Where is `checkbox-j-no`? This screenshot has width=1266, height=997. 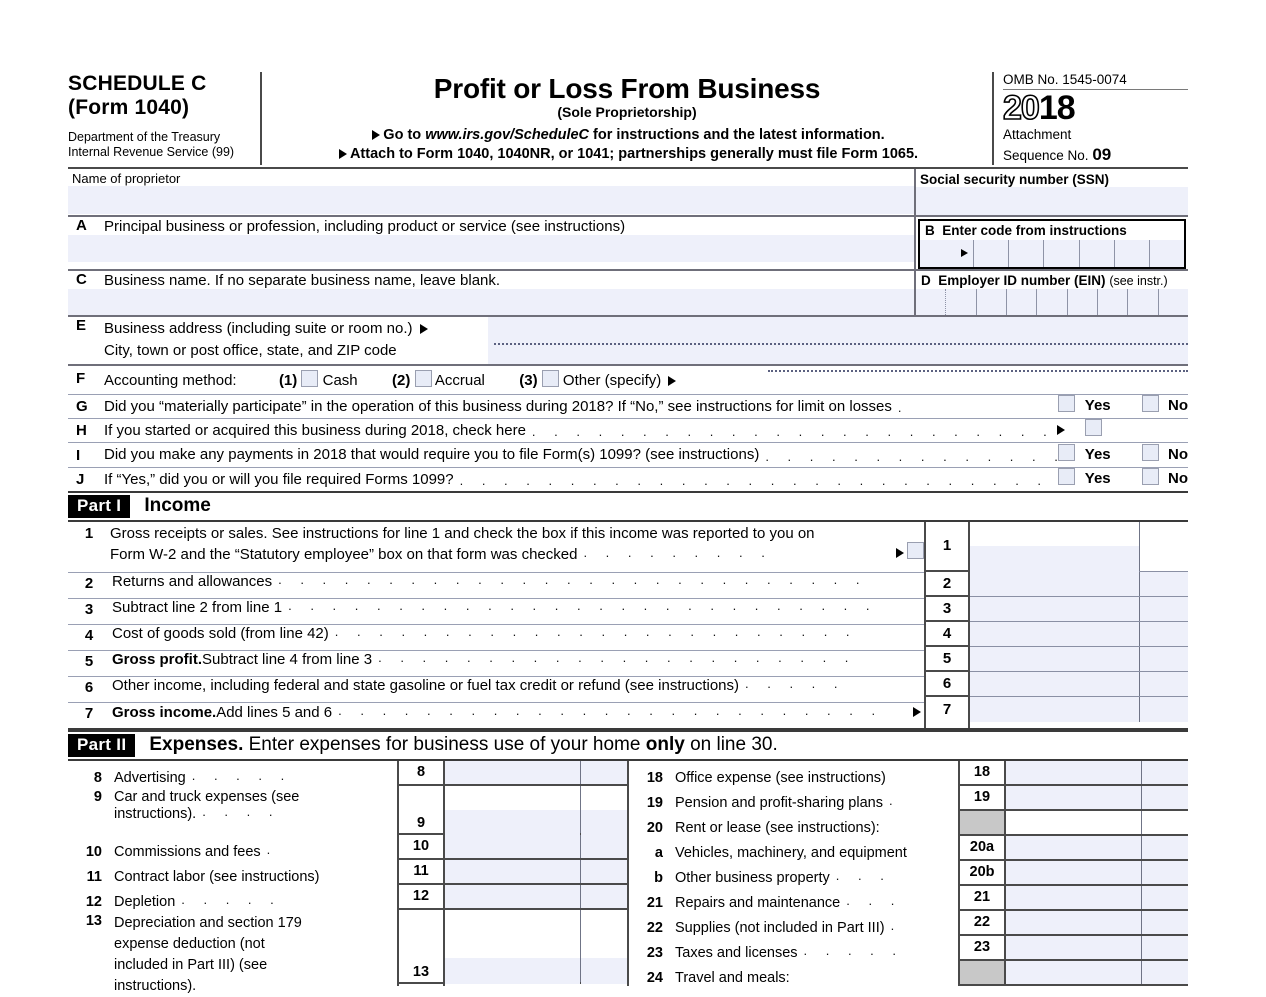 checkbox-j-no is located at coordinates (1150, 476).